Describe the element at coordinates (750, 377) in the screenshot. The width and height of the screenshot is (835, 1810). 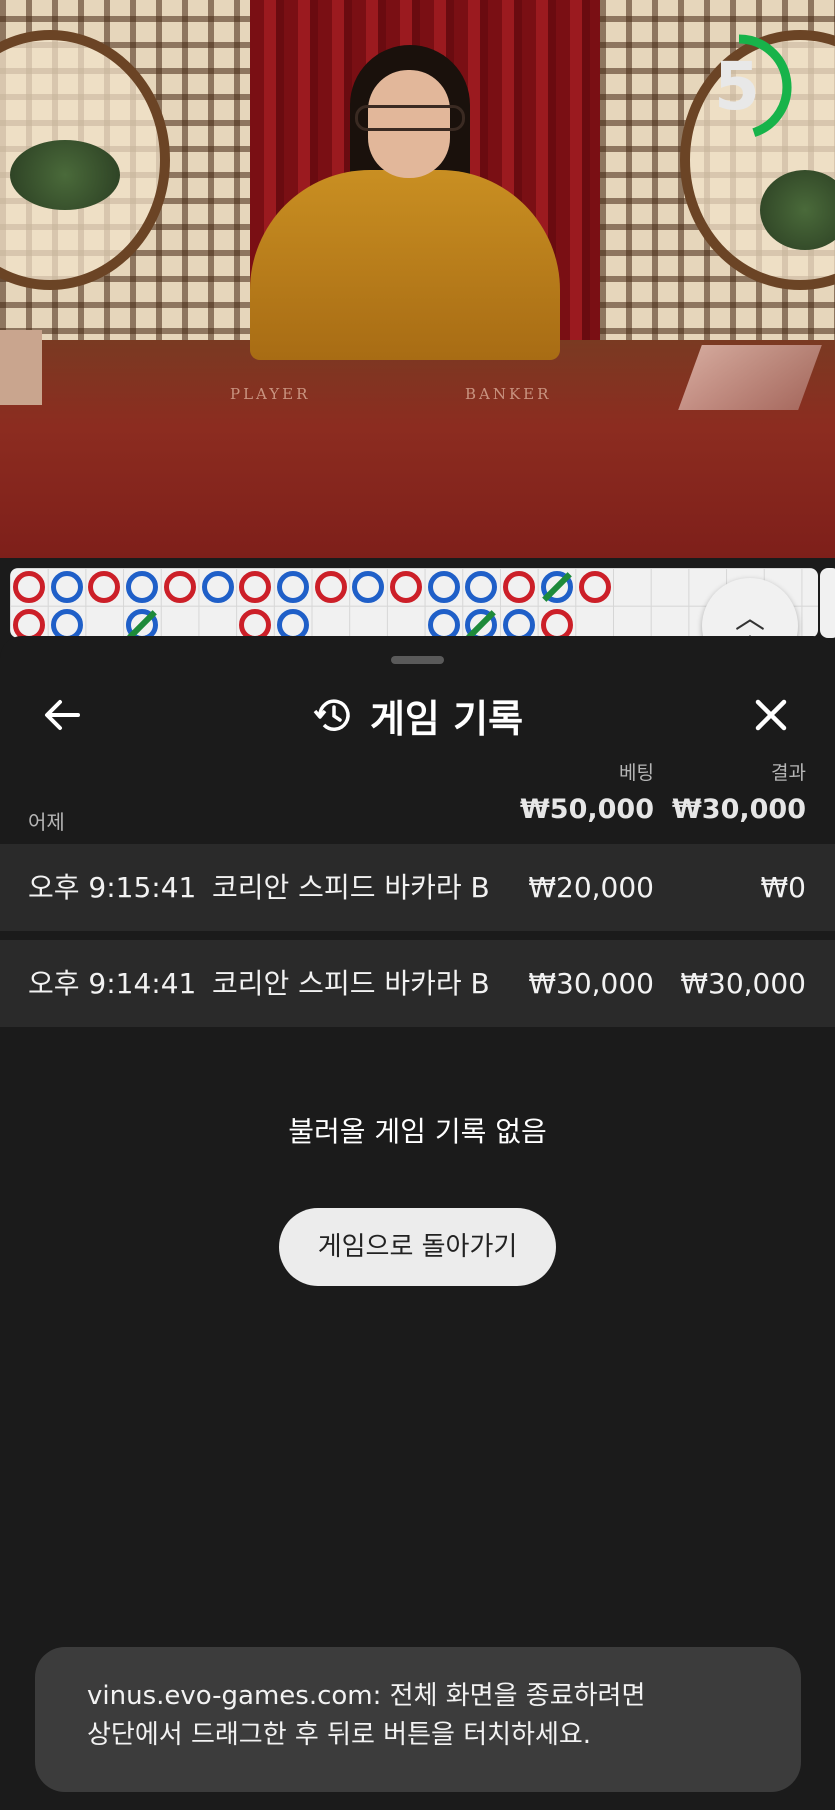
I see `card-shoe` at that location.